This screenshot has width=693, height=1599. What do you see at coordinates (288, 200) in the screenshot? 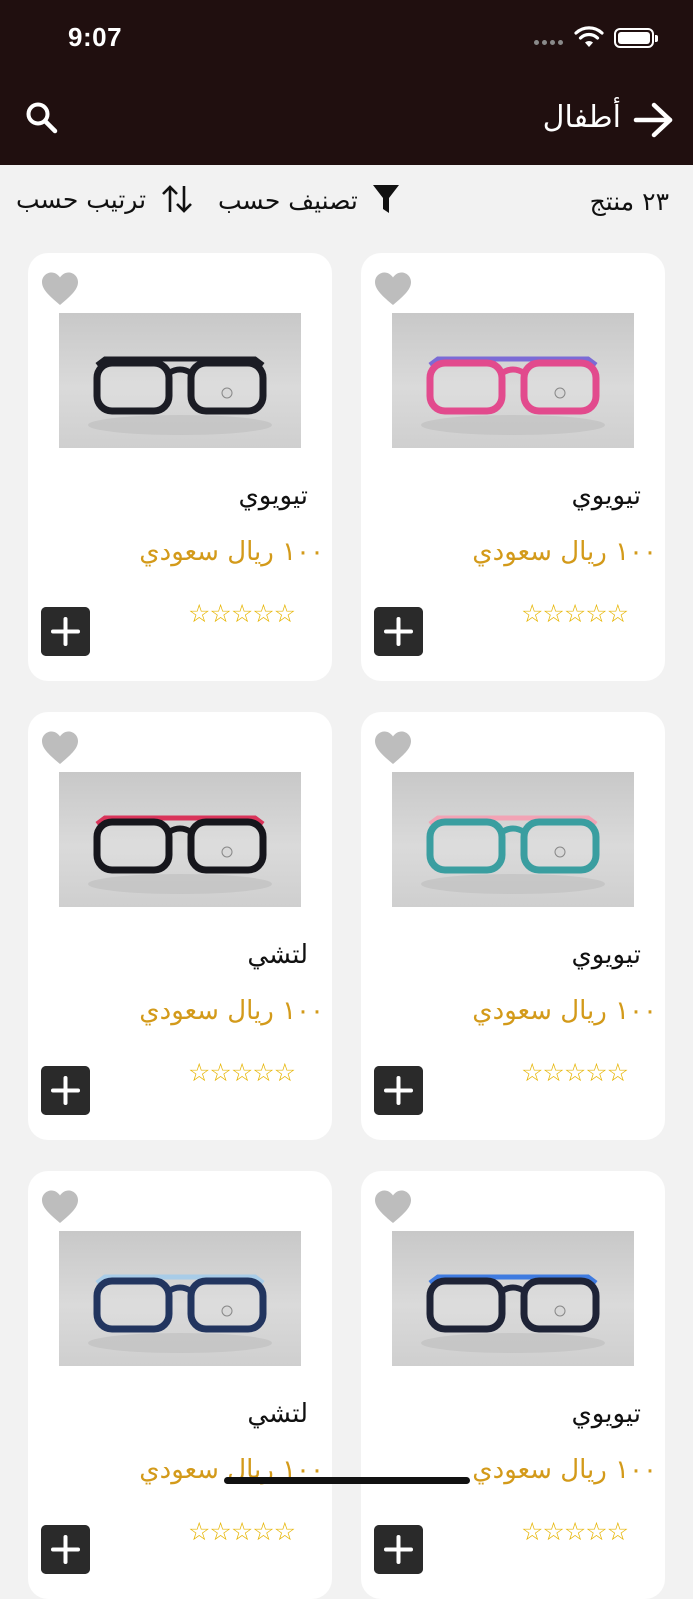
I see `classify-label: تصنيف حسب` at bounding box center [288, 200].